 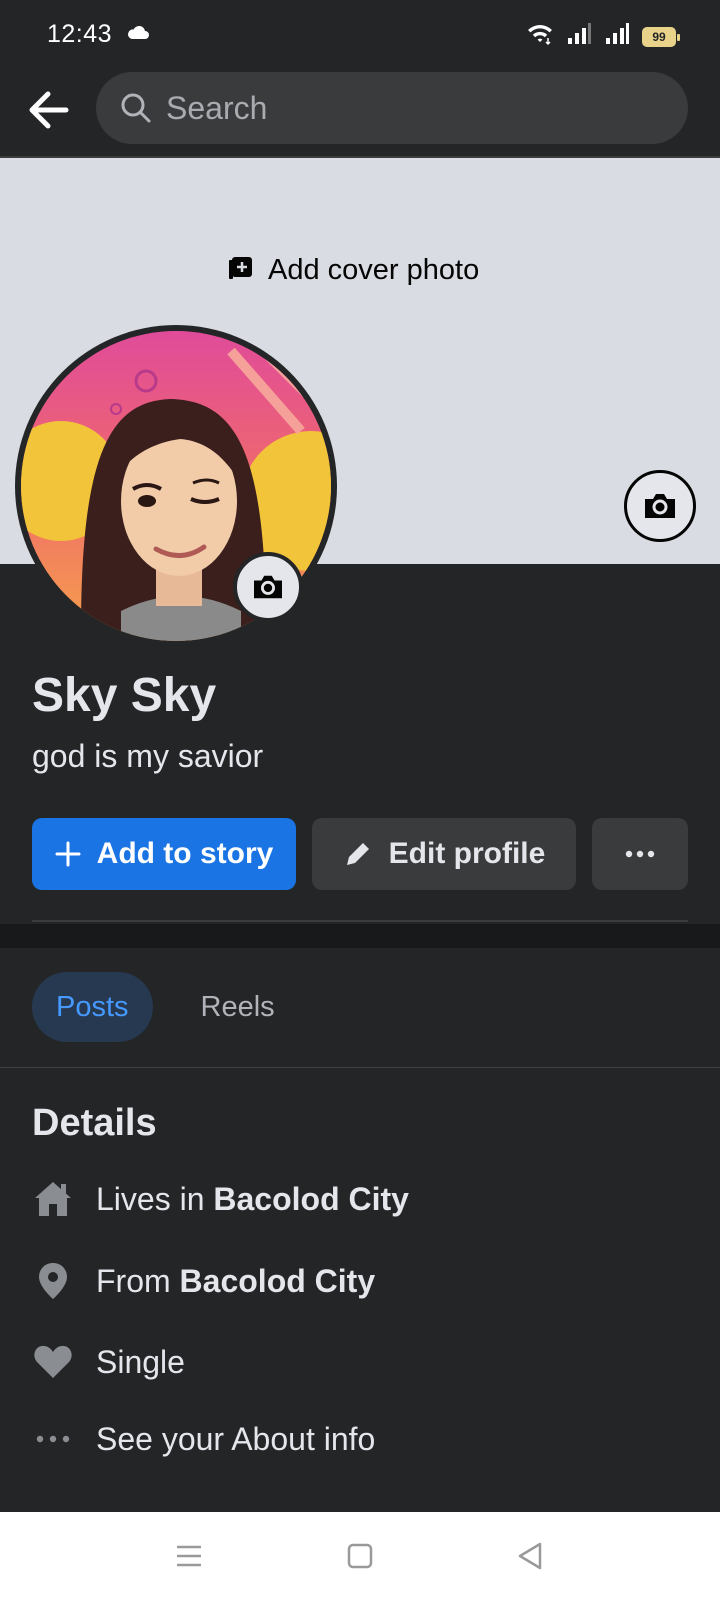 I want to click on add-photo-icon, so click(x=241, y=270).